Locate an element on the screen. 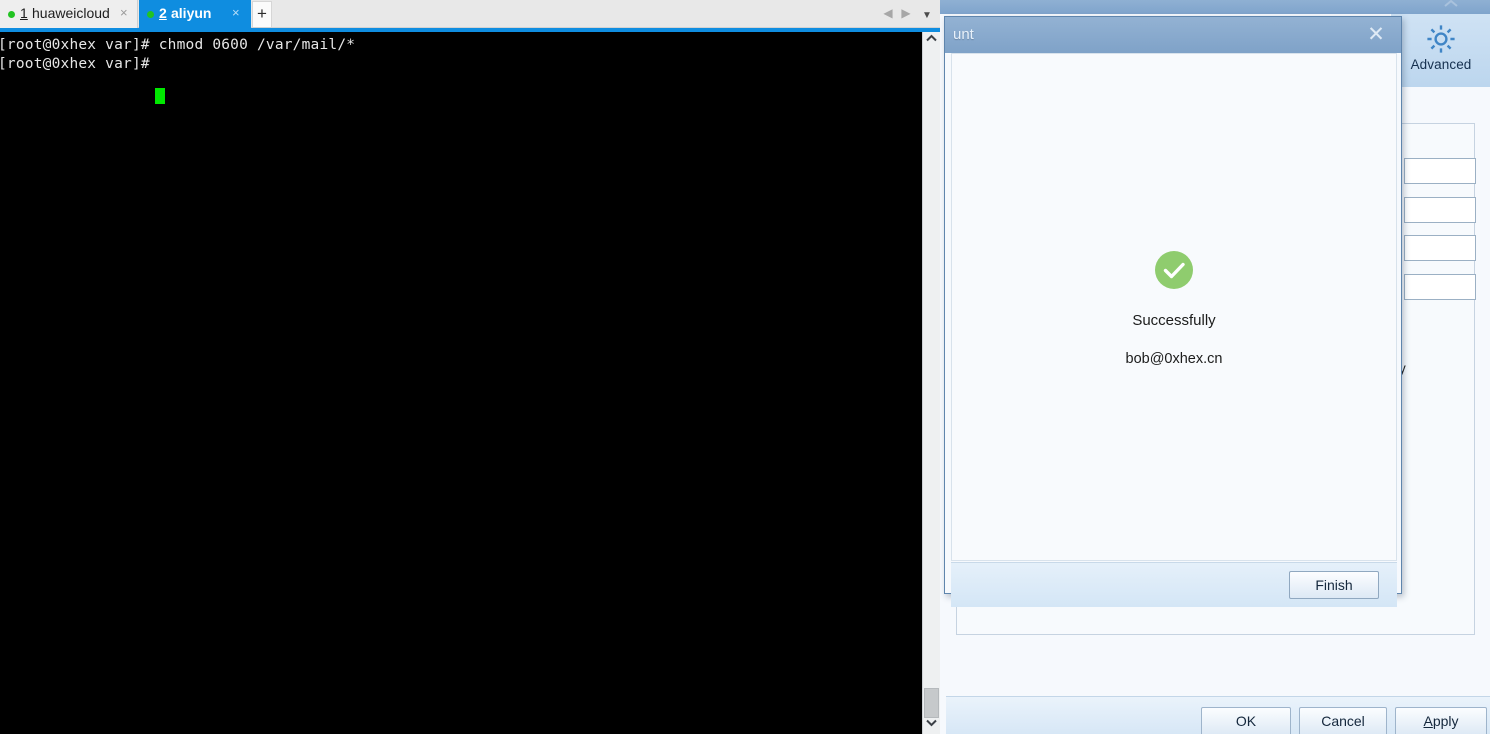 The width and height of the screenshot is (1490, 734). terminal-tab-huaweicloud: 1 huaweicloud × is located at coordinates (69, 14).